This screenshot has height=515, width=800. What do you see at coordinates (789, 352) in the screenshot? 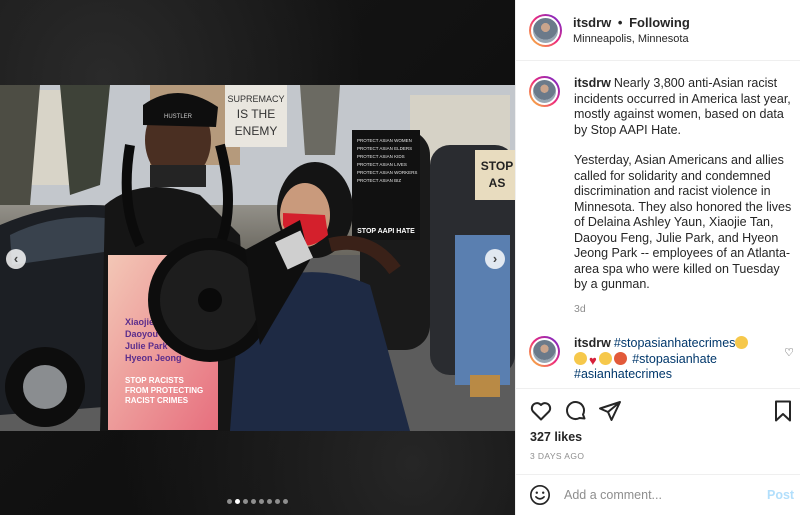
I see `like-comment-heart-icon: ♡` at bounding box center [789, 352].